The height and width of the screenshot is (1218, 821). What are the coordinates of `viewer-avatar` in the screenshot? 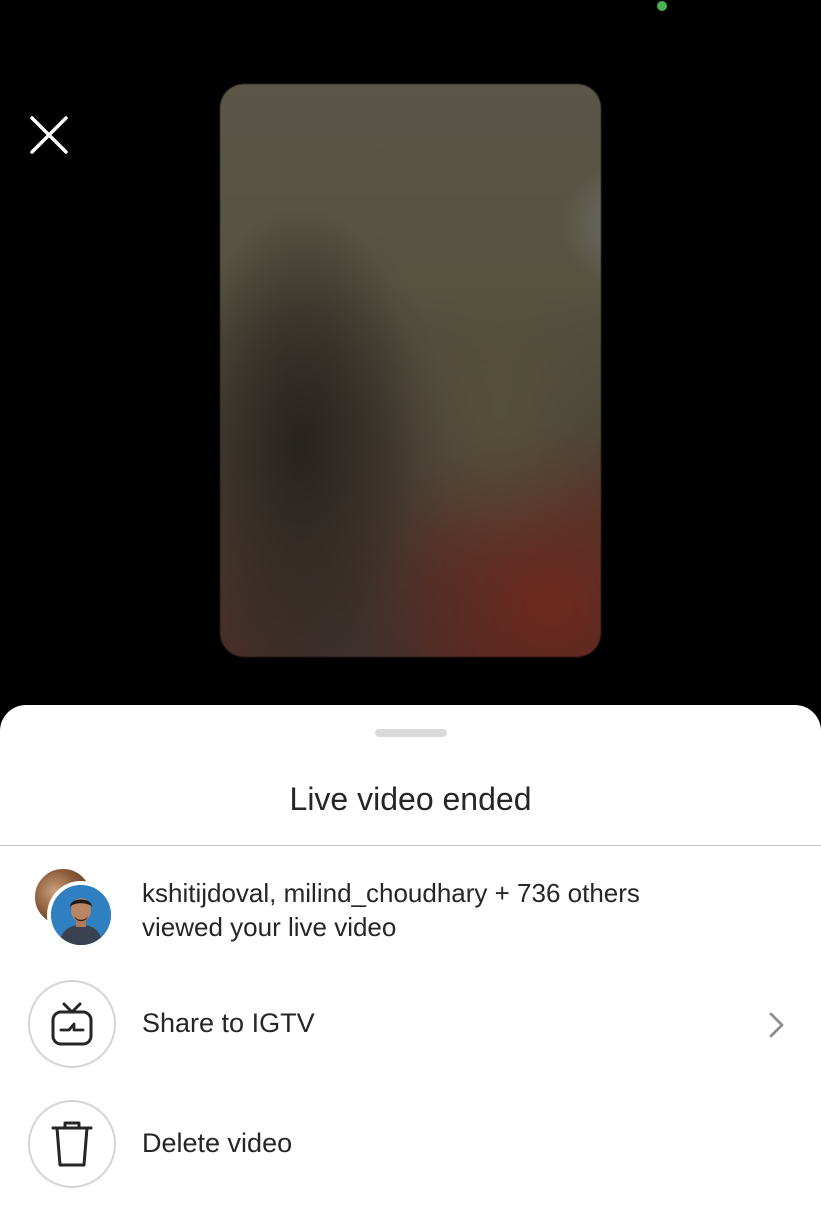 It's located at (81, 915).